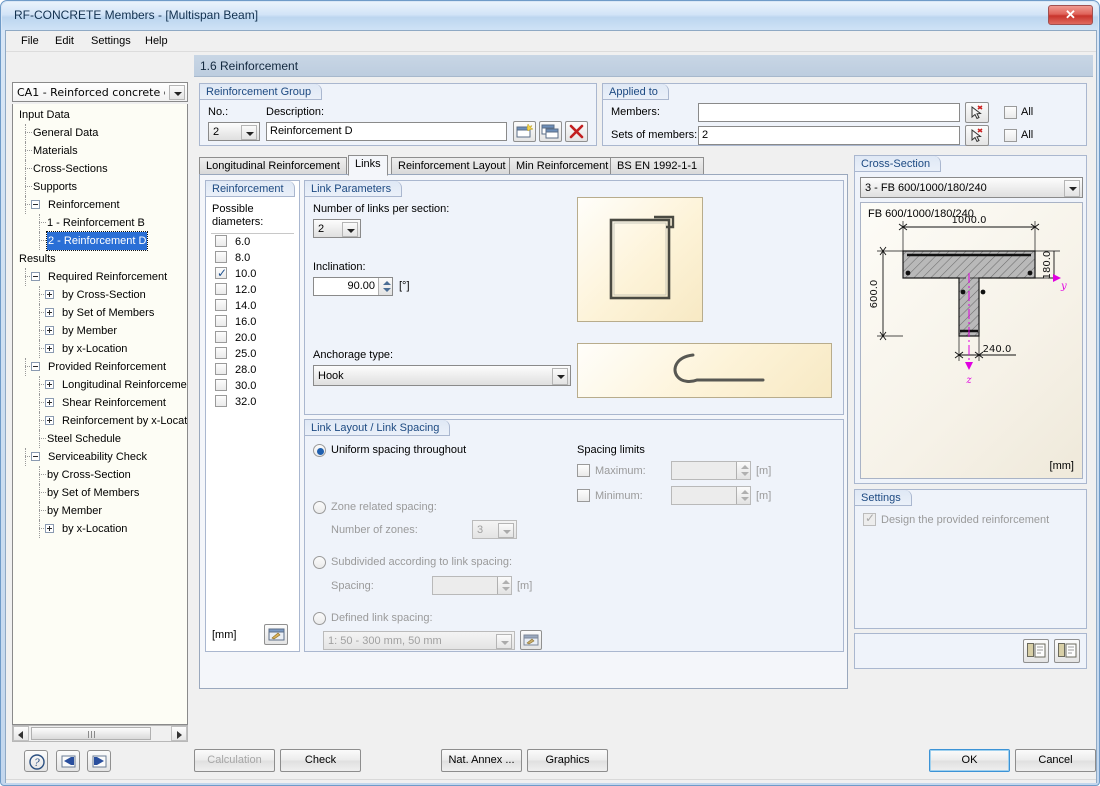  What do you see at coordinates (100, 92) in the screenshot?
I see `design-case-combo: CA1 - Reinforced concrete desi` at bounding box center [100, 92].